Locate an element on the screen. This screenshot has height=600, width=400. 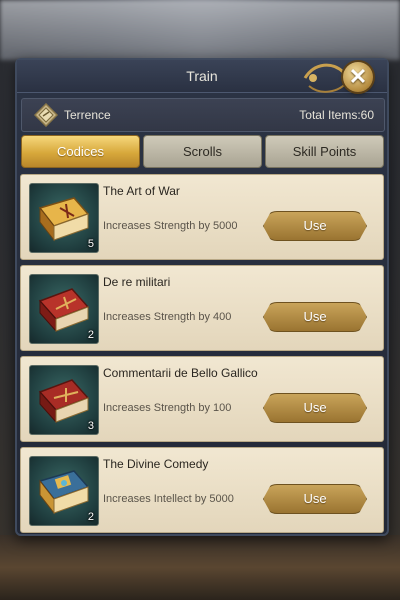
close-button: ✕ is located at coordinates (358, 77).